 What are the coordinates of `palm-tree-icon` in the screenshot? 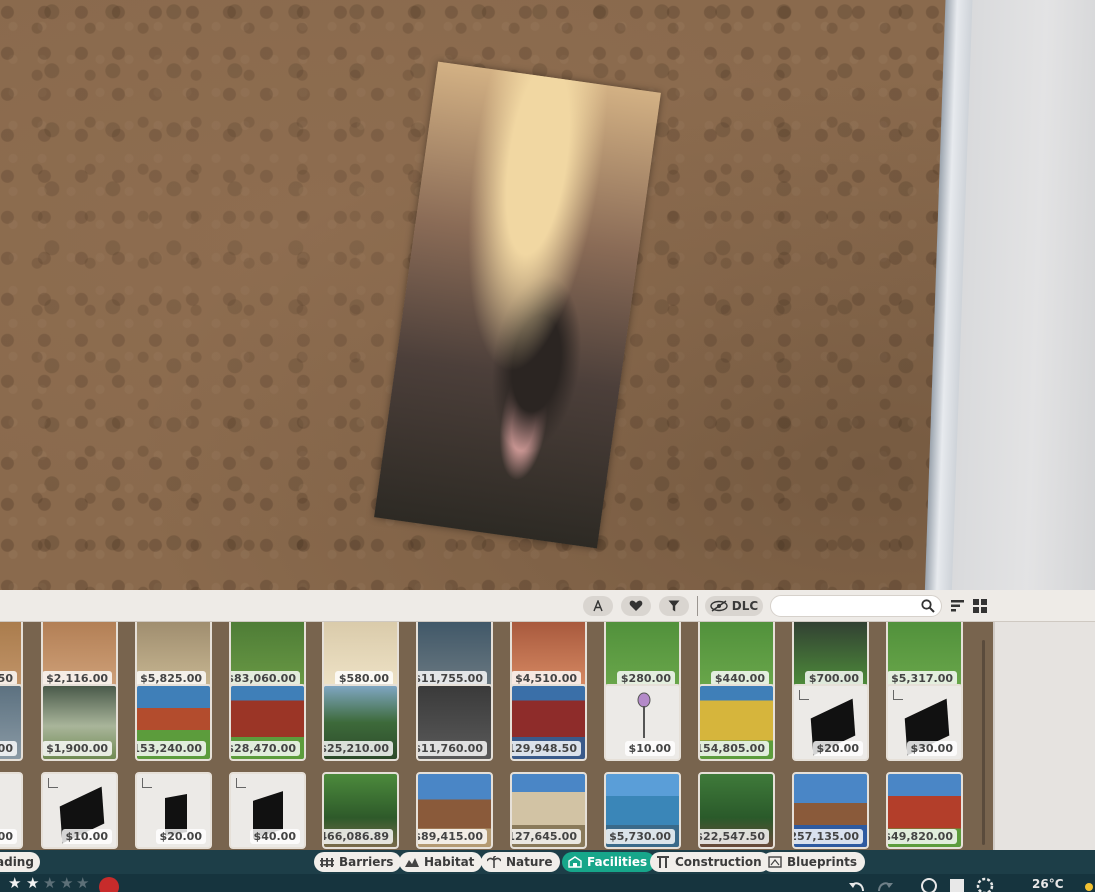 It's located at (494, 862).